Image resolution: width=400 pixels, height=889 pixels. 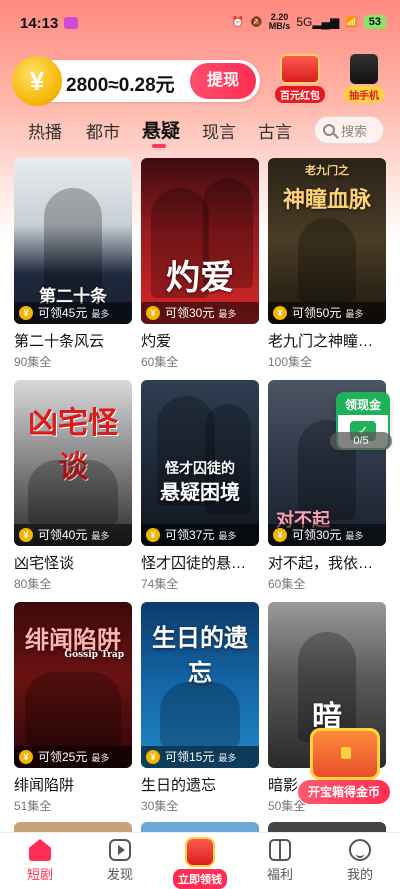 What do you see at coordinates (354, 131) in the screenshot?
I see `search-placeholder: 搜索` at bounding box center [354, 131].